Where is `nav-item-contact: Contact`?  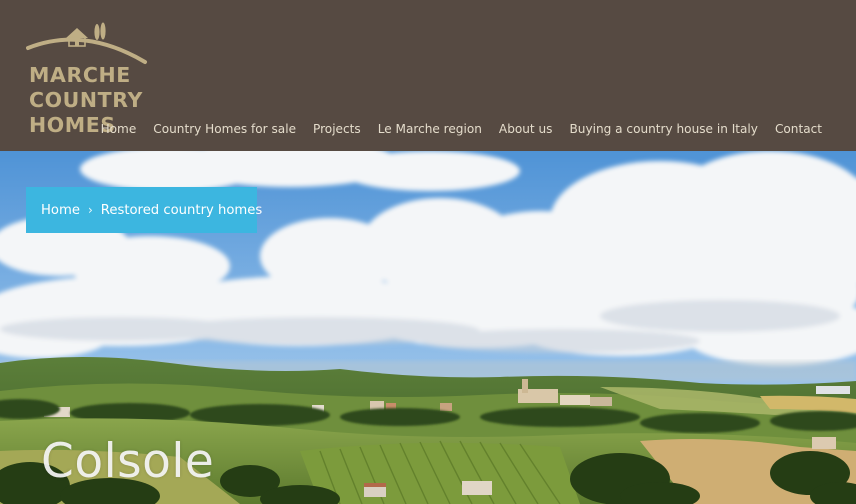 nav-item-contact: Contact is located at coordinates (798, 129).